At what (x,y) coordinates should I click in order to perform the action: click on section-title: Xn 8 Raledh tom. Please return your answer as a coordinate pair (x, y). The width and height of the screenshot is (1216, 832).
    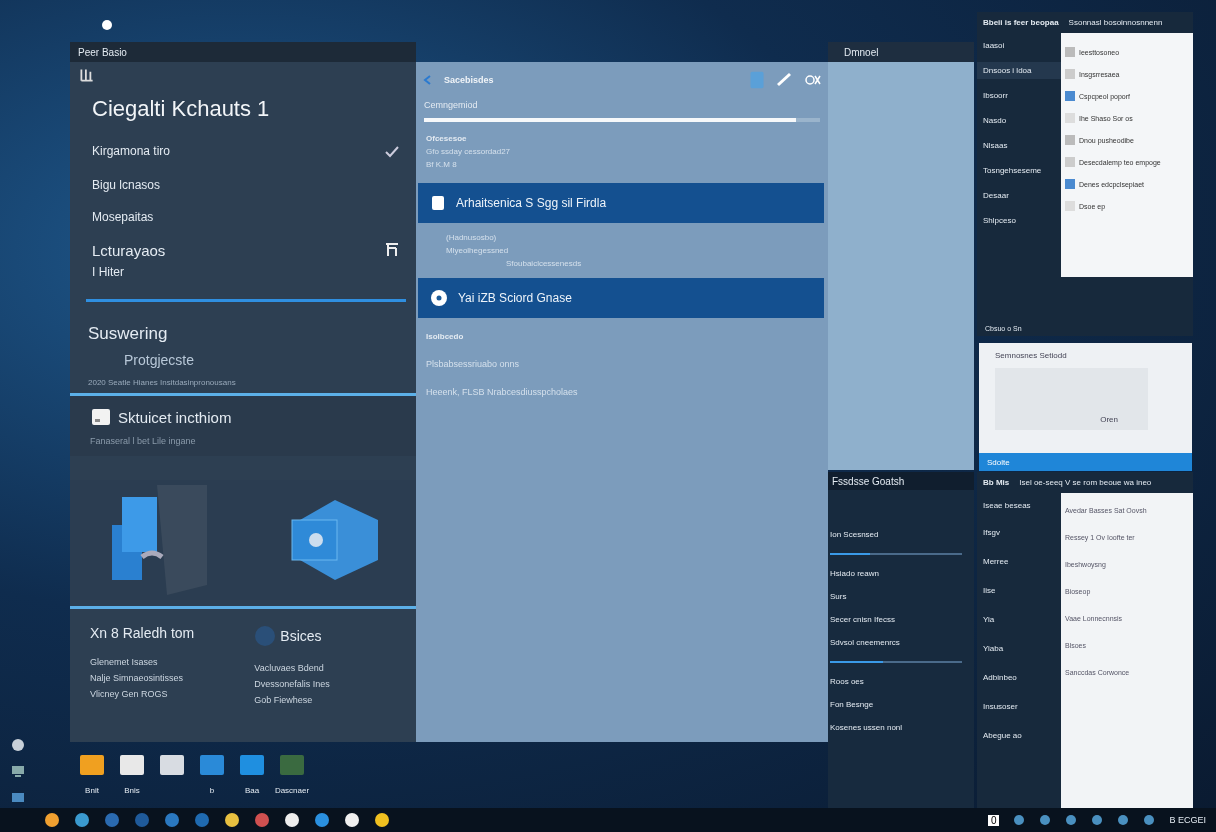
    Looking at the image, I should click on (142, 633).